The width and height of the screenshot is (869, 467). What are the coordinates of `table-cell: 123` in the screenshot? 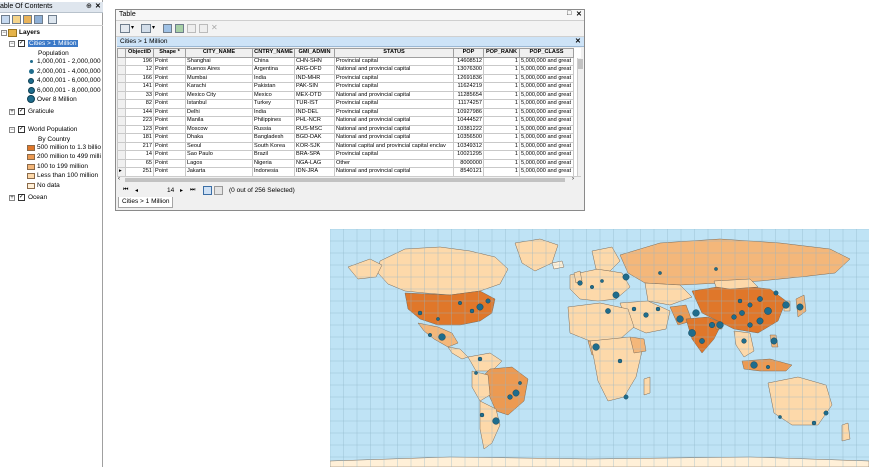 It's located at (139, 129).